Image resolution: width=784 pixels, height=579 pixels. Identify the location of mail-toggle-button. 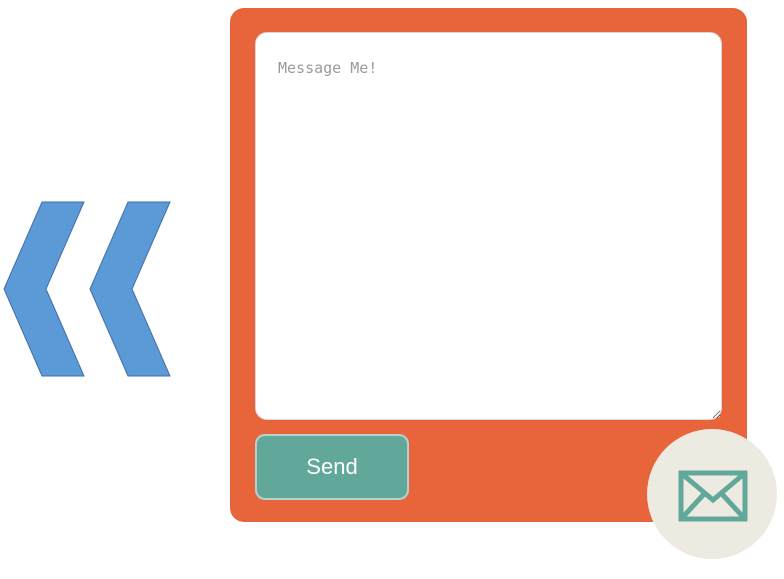
(712, 494).